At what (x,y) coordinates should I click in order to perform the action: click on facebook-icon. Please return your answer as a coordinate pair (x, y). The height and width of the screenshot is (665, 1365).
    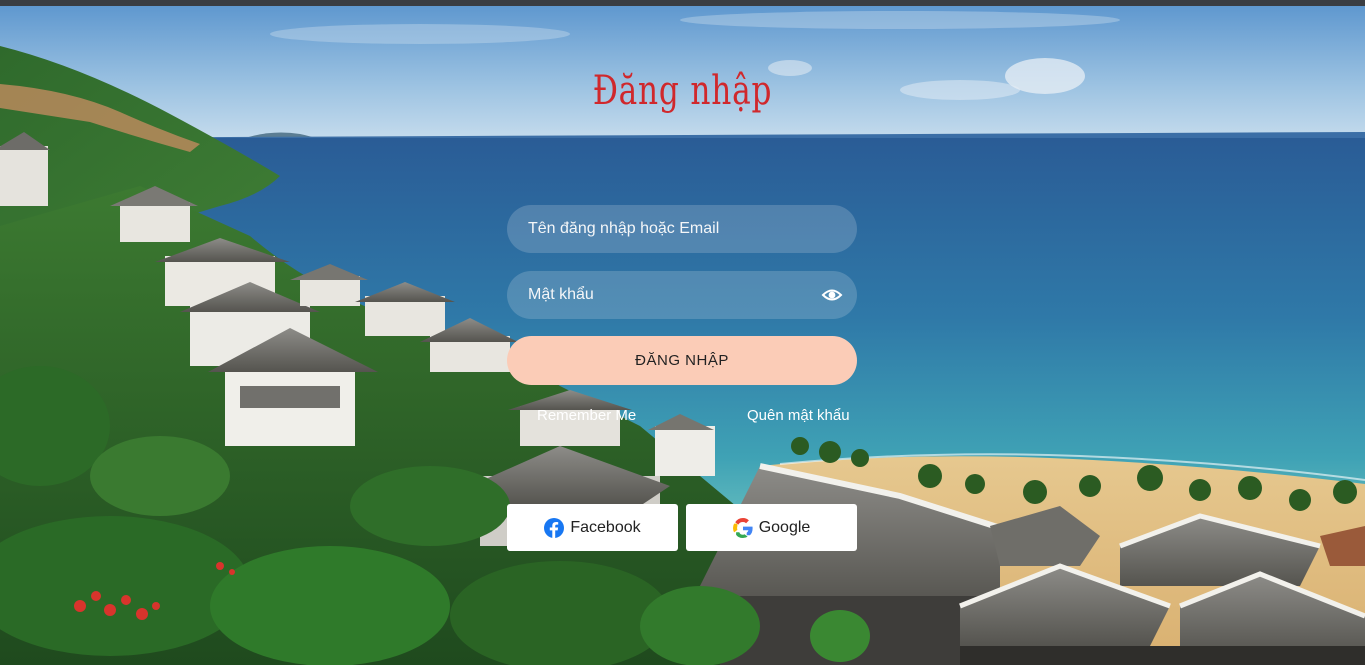
    Looking at the image, I should click on (554, 527).